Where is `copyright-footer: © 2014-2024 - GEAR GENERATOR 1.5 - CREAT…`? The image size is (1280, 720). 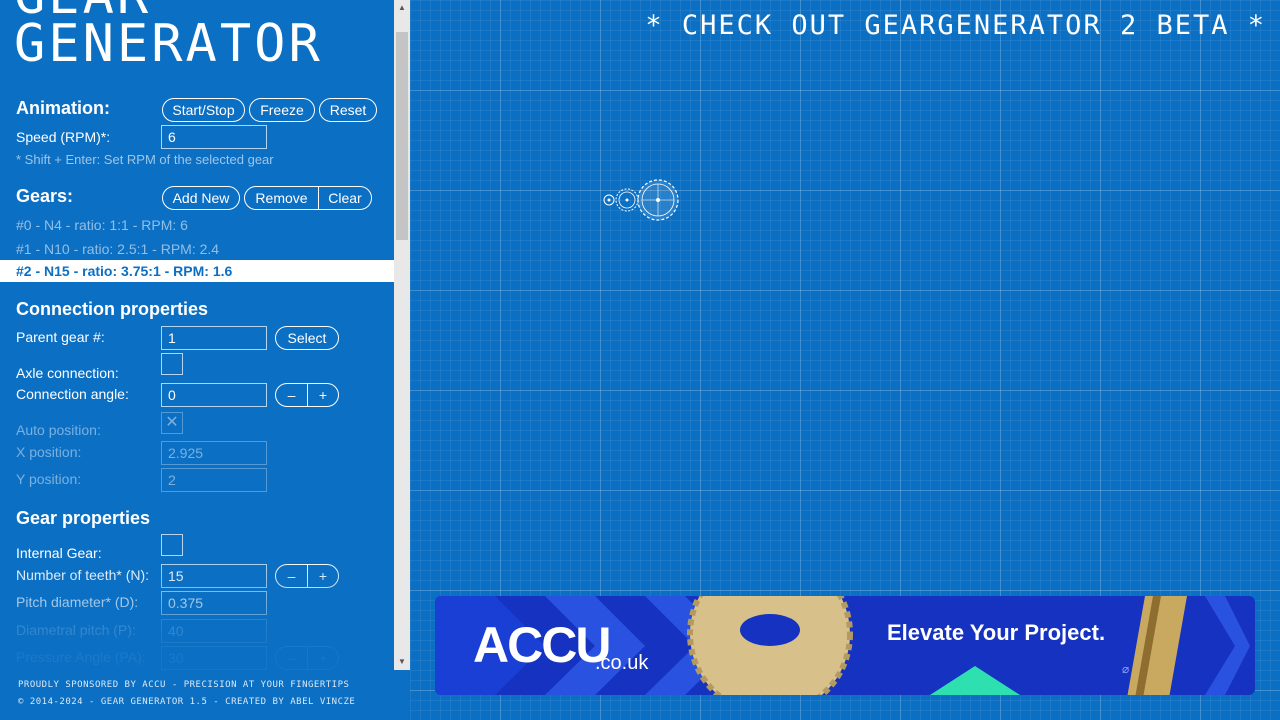 copyright-footer: © 2014-2024 - GEAR GENERATOR 1.5 - CREAT… is located at coordinates (187, 702).